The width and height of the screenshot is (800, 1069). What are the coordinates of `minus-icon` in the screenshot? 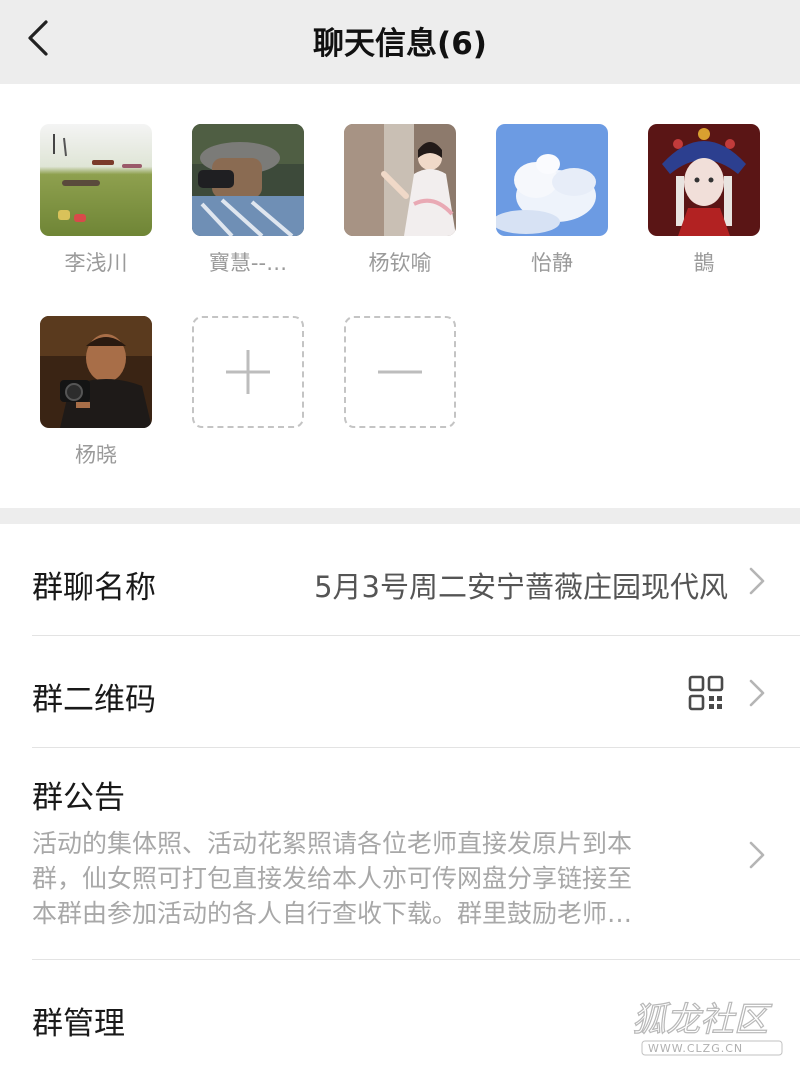 It's located at (400, 372).